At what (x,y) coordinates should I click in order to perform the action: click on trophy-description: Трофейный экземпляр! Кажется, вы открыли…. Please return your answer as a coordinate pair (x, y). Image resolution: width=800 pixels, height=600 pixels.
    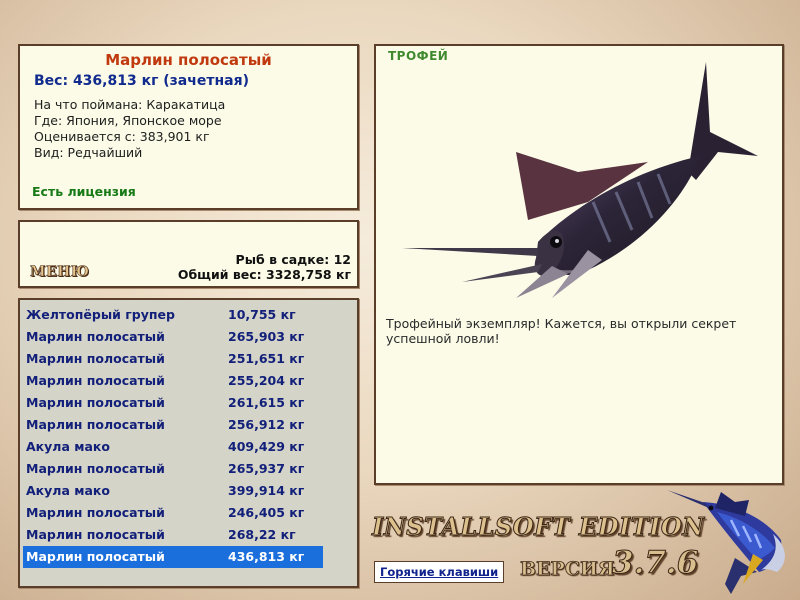
    Looking at the image, I should click on (561, 331).